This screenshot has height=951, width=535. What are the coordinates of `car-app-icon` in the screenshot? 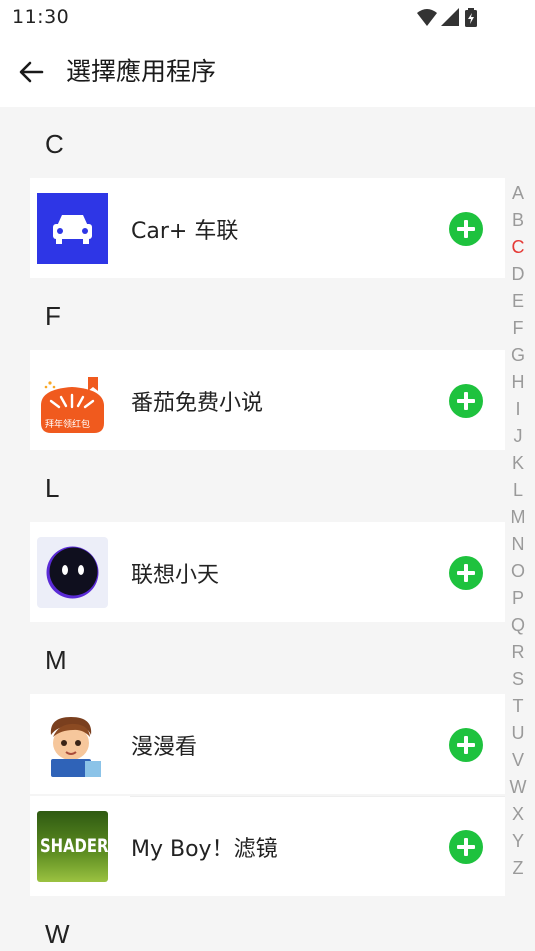 It's located at (72, 228).